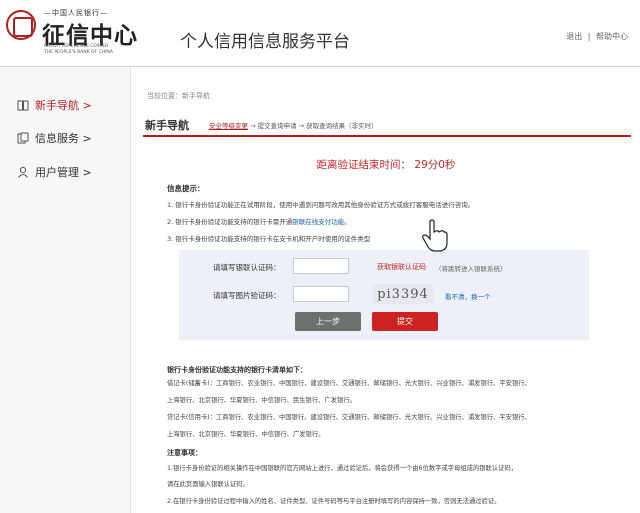 This screenshot has height=513, width=640. Describe the element at coordinates (468, 296) in the screenshot. I see `refresh-captcha-link: 看不清，换一个` at that location.